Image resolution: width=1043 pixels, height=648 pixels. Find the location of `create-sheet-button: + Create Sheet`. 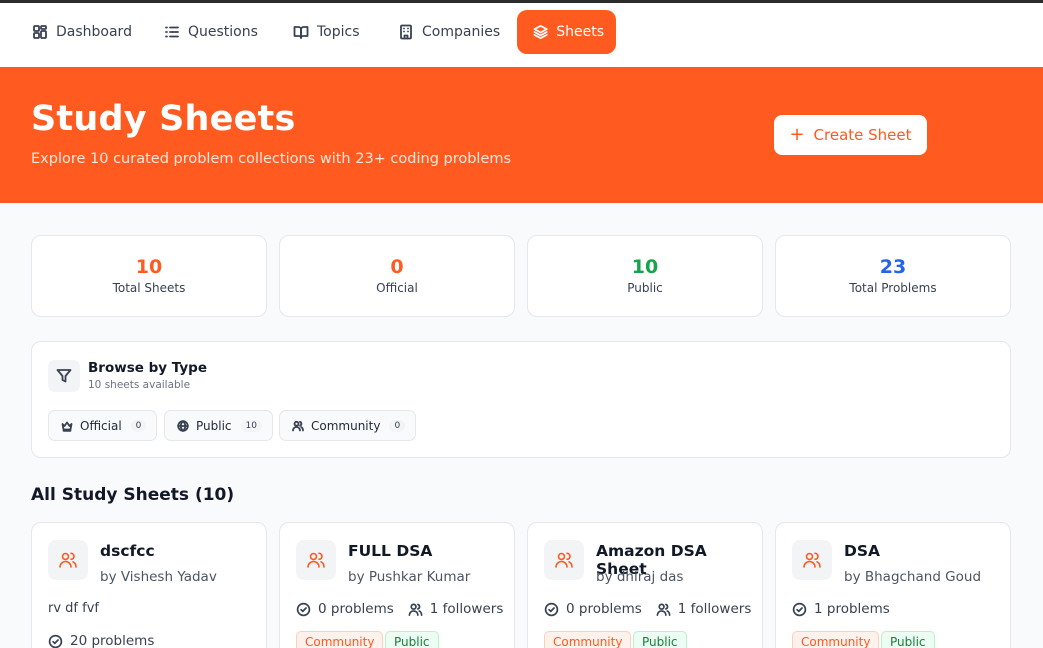

create-sheet-button: + Create Sheet is located at coordinates (850, 135).